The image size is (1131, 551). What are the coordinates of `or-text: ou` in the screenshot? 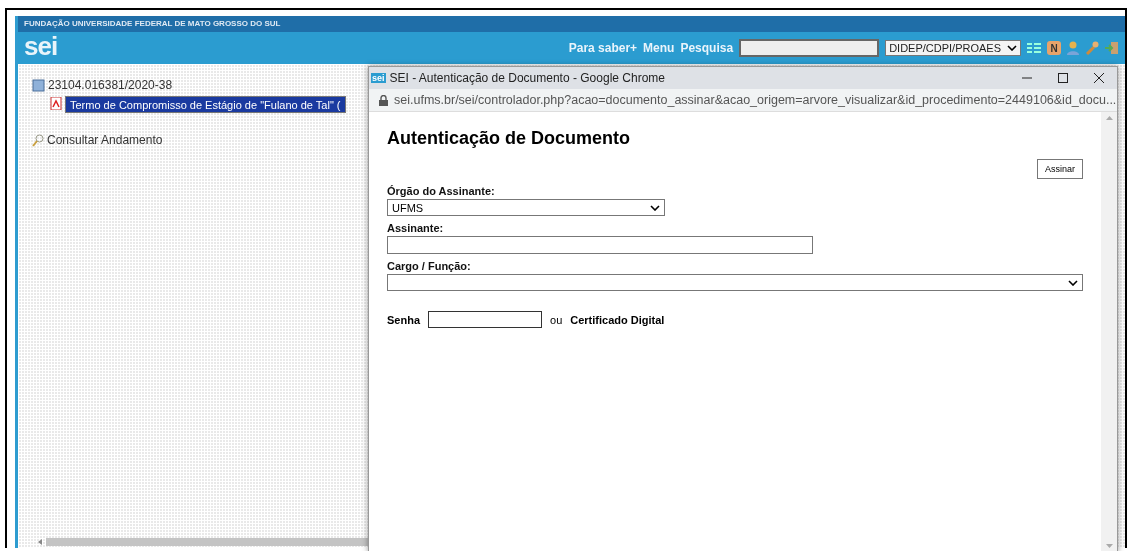 It's located at (556, 319).